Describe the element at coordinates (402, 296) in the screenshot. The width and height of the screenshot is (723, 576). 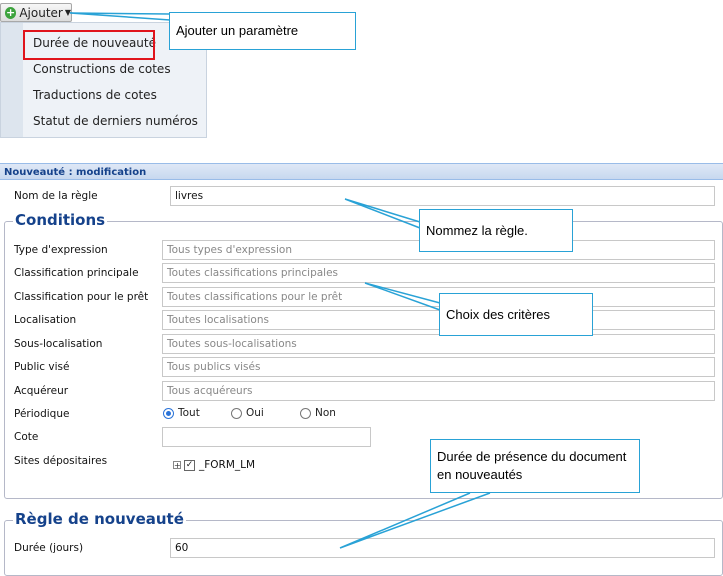
I see `connector-criteria` at that location.